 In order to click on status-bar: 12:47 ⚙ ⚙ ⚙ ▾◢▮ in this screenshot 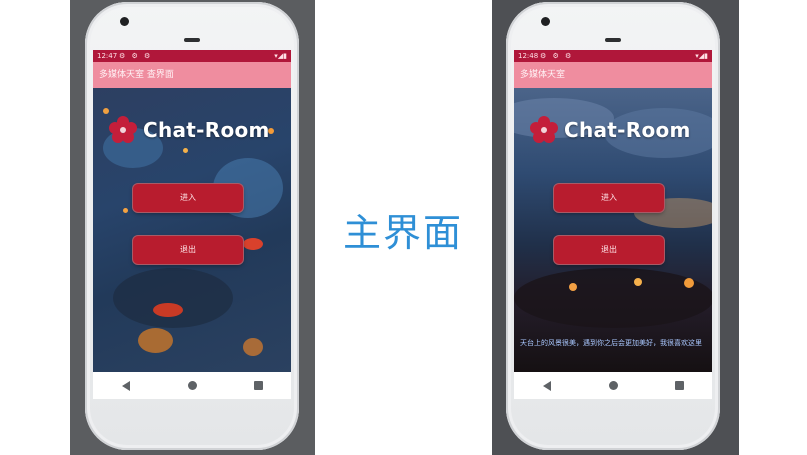, I will do `click(192, 56)`.